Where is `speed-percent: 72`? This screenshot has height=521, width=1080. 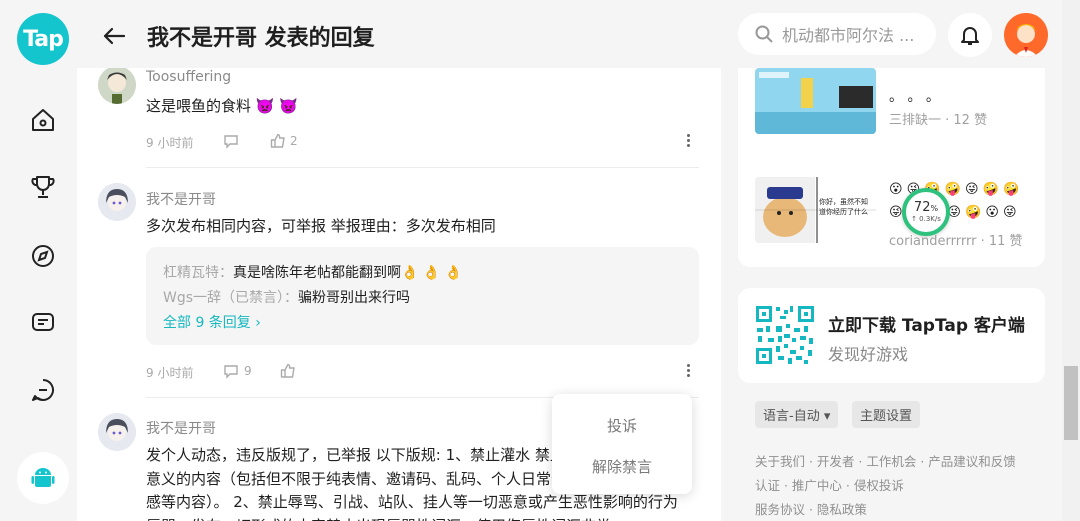 speed-percent: 72 is located at coordinates (922, 207).